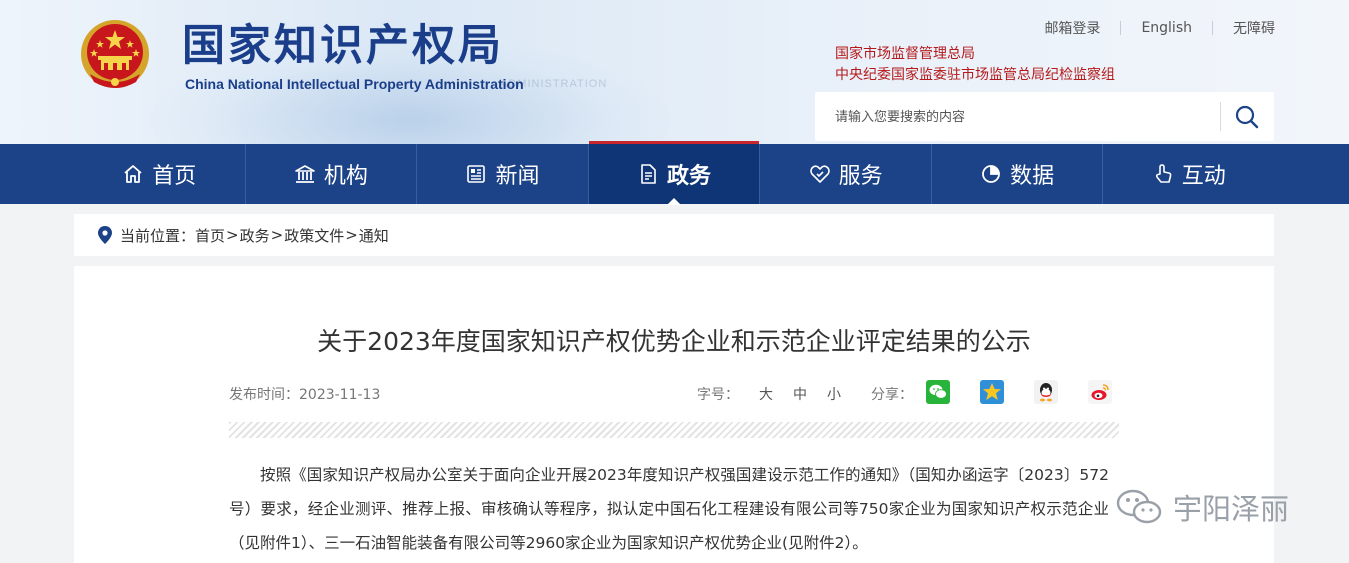 Image resolution: width=1349 pixels, height=563 pixels. Describe the element at coordinates (255, 235) in the screenshot. I see `breadcrumb-government-affairs: 政务` at that location.